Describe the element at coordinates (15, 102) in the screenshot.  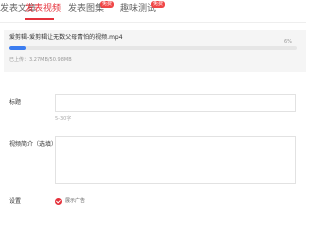
I see `title-label: 标题` at that location.